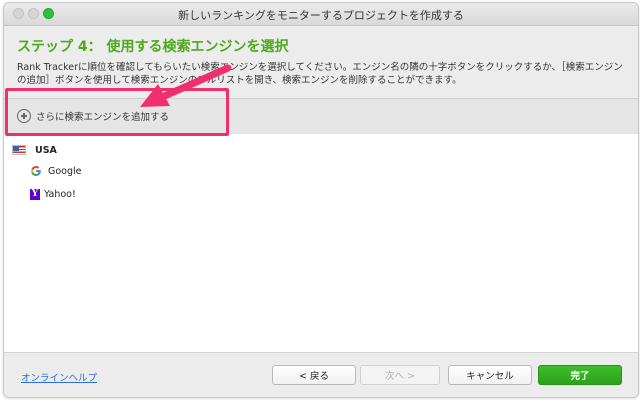  Describe the element at coordinates (36, 171) in the screenshot. I see `google-icon` at that location.